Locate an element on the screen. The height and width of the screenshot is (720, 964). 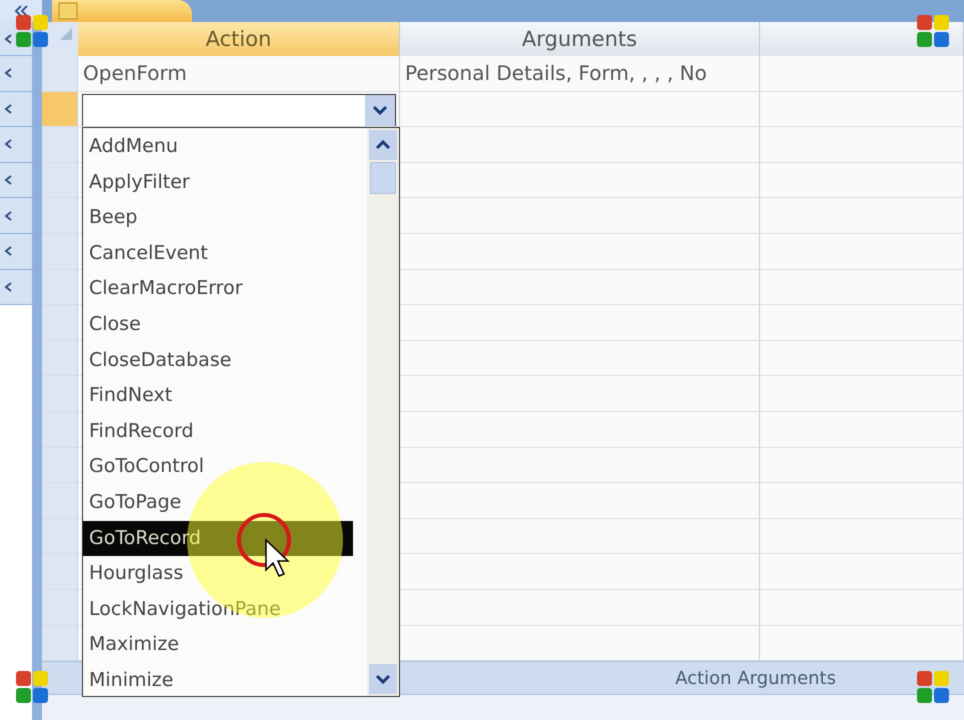
table-cell: OpenForm is located at coordinates (239, 73).